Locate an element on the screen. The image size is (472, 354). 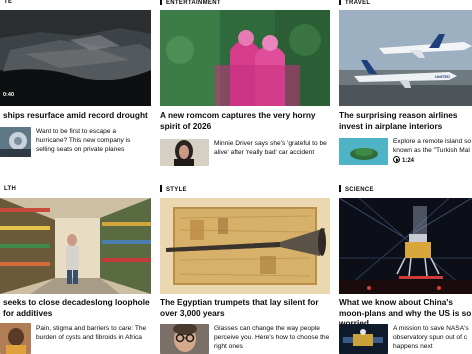
trumpet-scene is located at coordinates (245, 246).